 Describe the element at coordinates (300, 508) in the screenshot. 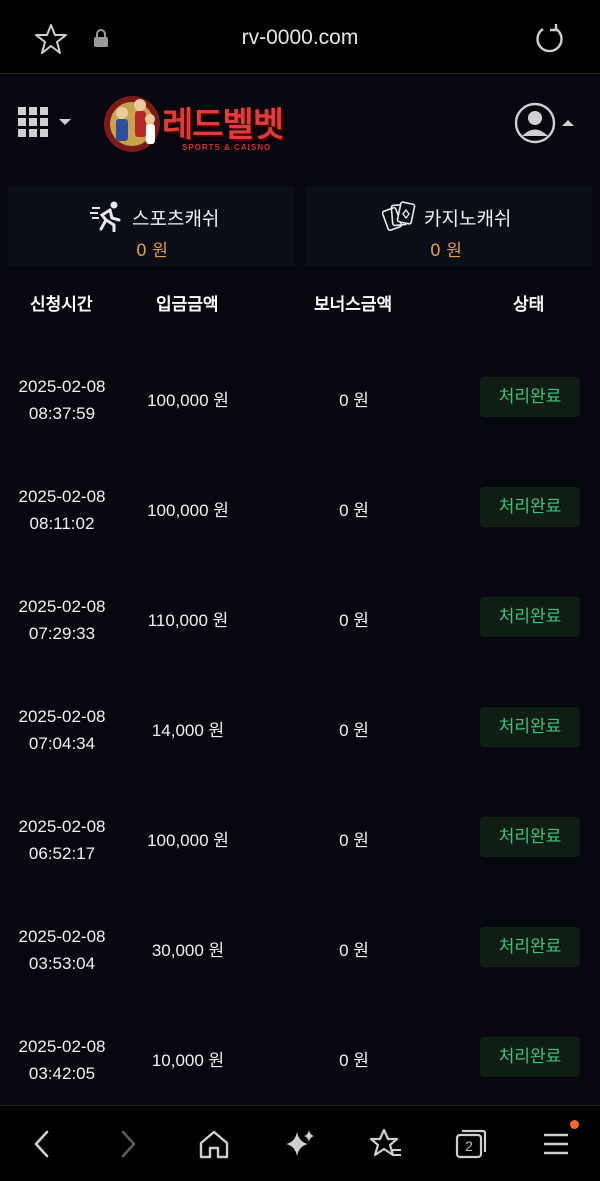

I see `table-row: 2025-02-08 08:11:02 100,000 원 0 원 처리완료` at that location.